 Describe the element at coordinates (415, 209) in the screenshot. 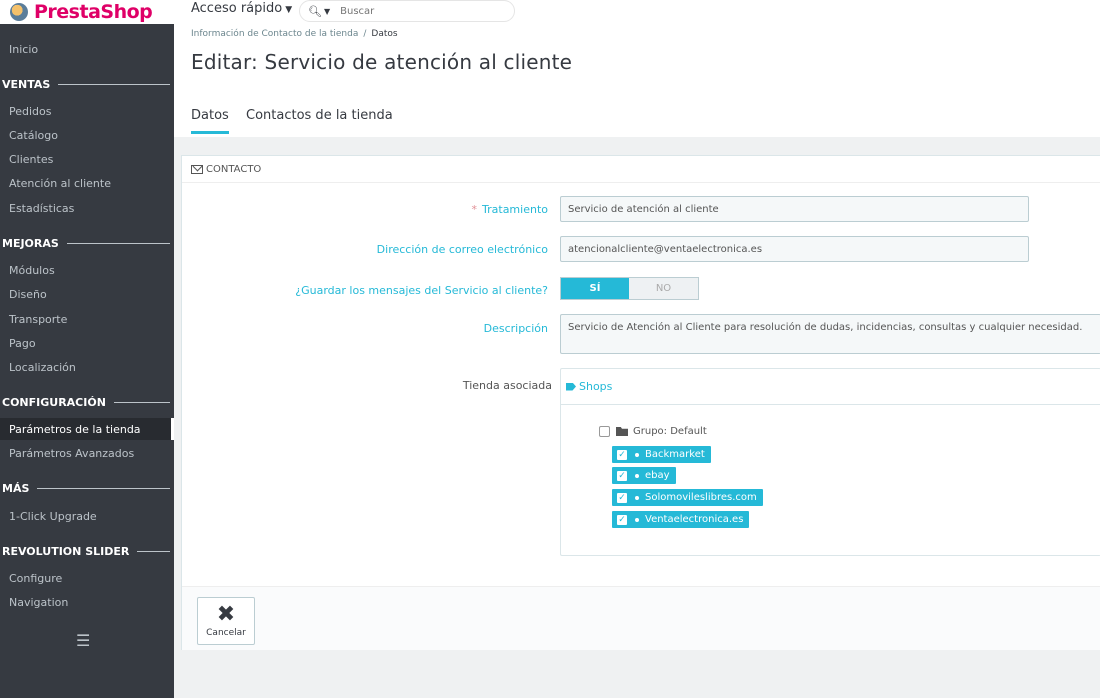

I see `title-label: * Tratamiento` at that location.